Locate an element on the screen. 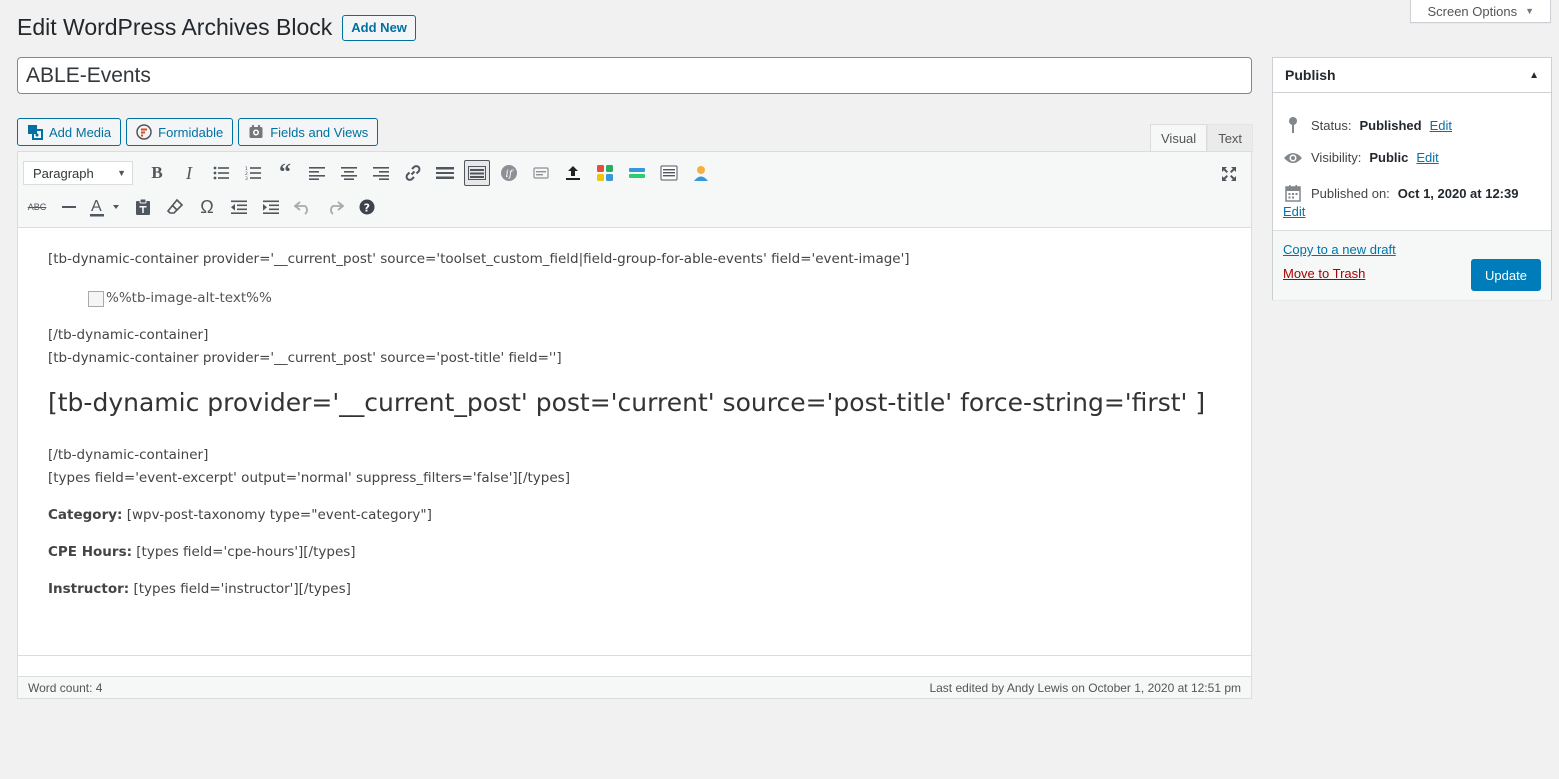 The height and width of the screenshot is (779, 1559). bulleted-list-icon is located at coordinates (221, 173).